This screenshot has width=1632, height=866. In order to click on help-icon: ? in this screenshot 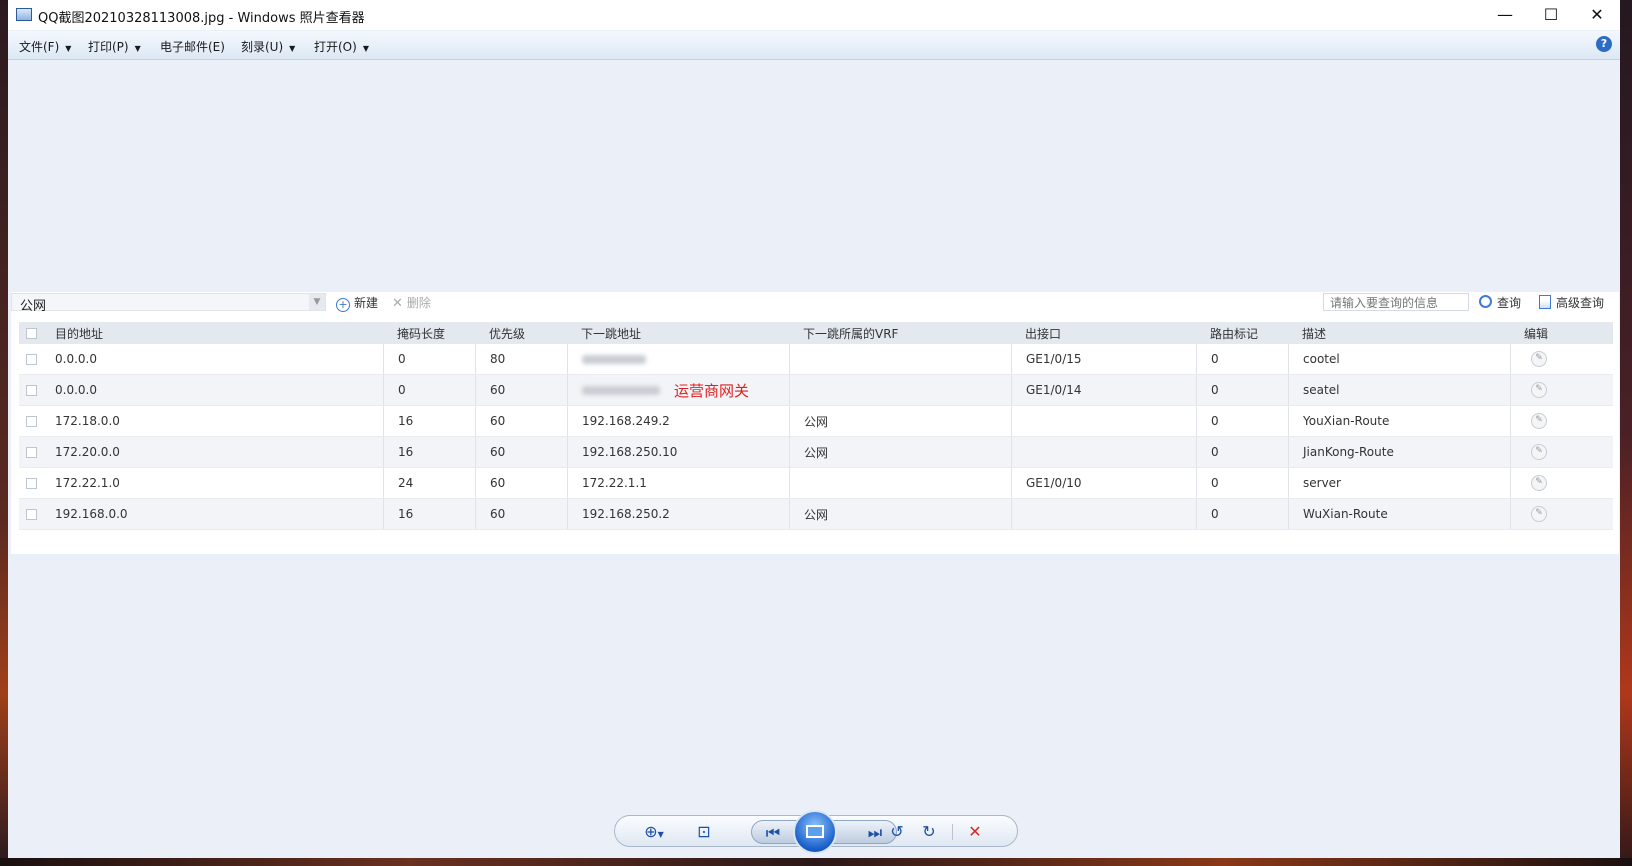, I will do `click(1604, 44)`.